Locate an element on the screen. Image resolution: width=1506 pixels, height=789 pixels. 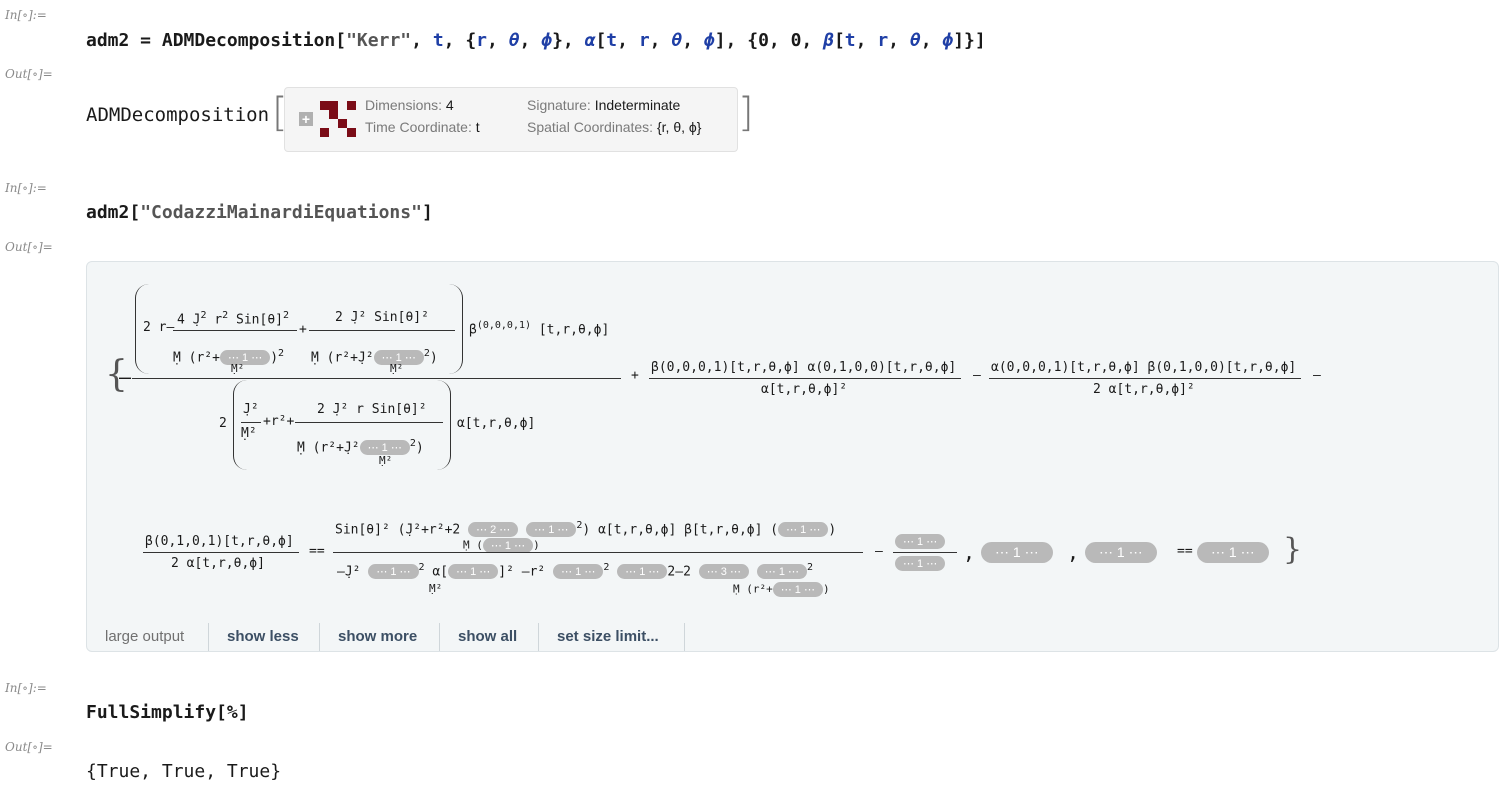
collapsed-pill: ⋯ 3 ⋯ is located at coordinates (723, 572).